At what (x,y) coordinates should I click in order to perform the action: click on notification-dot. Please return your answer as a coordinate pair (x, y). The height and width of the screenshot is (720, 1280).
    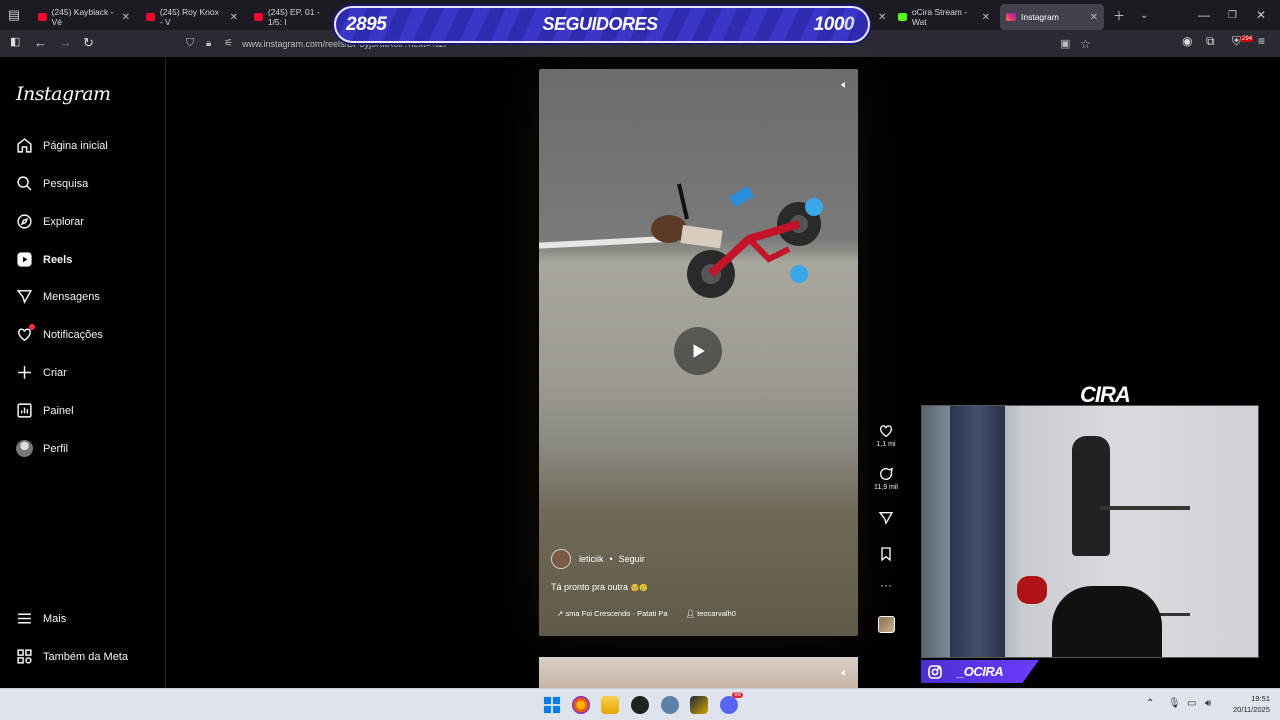
    Looking at the image, I should click on (32, 327).